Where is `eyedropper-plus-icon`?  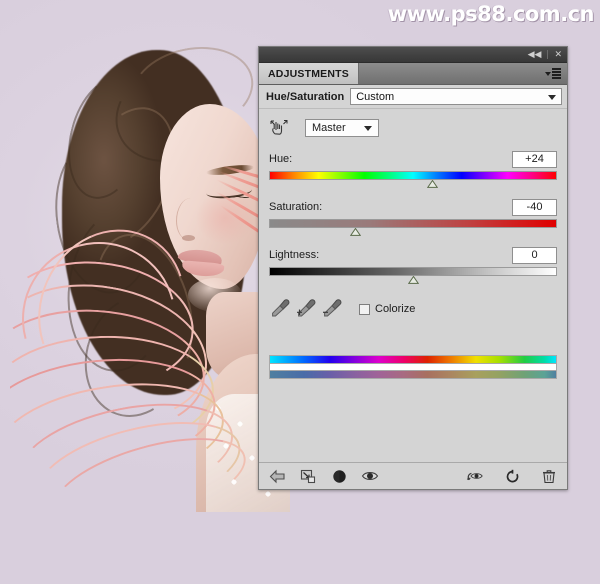 eyedropper-plus-icon is located at coordinates (308, 309).